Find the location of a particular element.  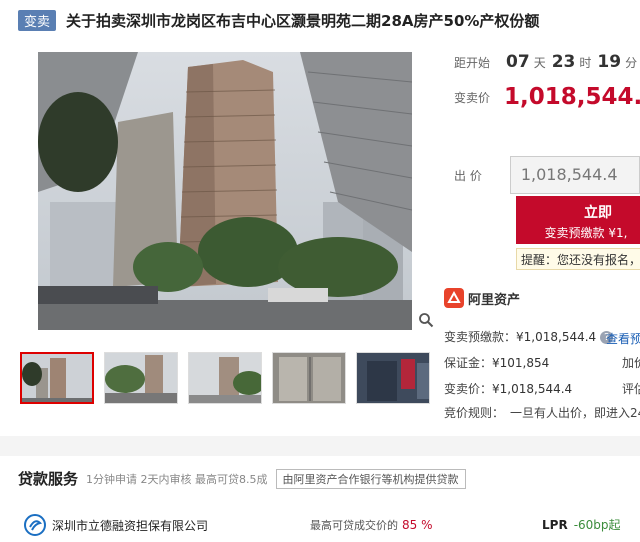

guarantee-value: ¥101,854 is located at coordinates (521, 363).